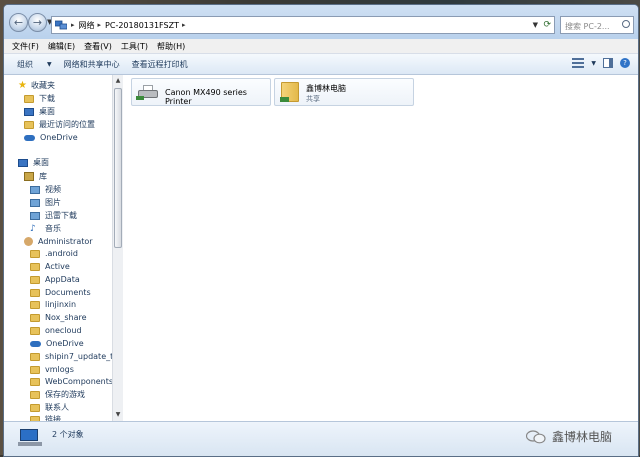 The width and height of the screenshot is (640, 457). I want to click on menu-tools: 工具(T), so click(134, 46).